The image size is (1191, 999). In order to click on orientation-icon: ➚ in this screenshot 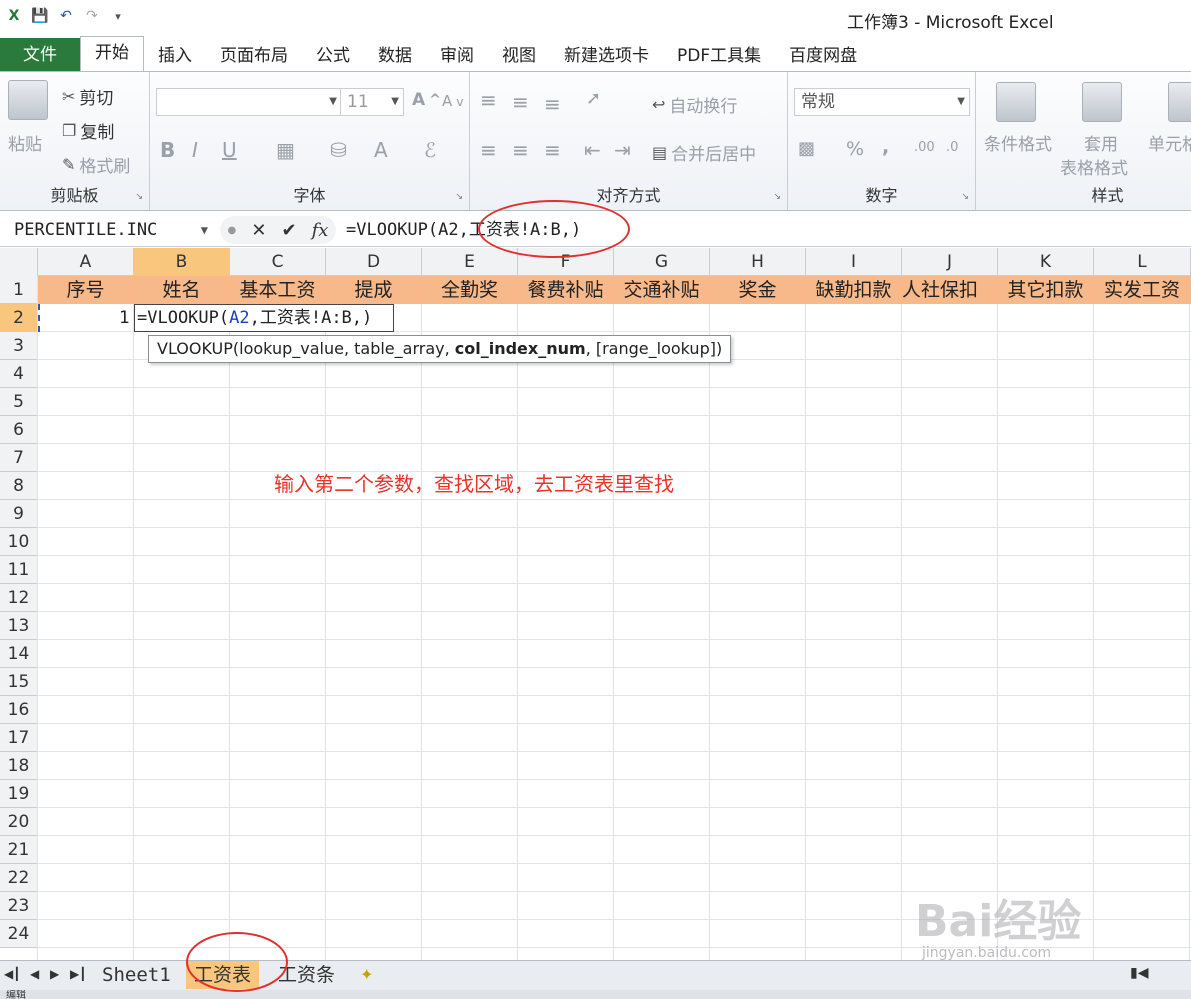, I will do `click(593, 98)`.